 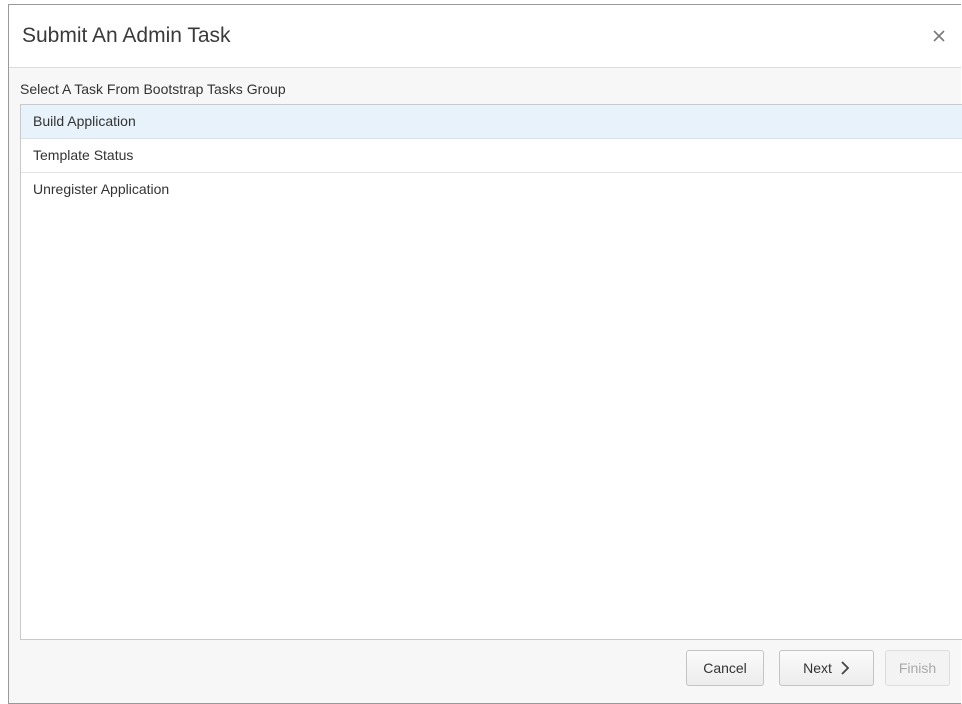 What do you see at coordinates (485, 36) in the screenshot?
I see `dialog-header: Submit An Admin Task` at bounding box center [485, 36].